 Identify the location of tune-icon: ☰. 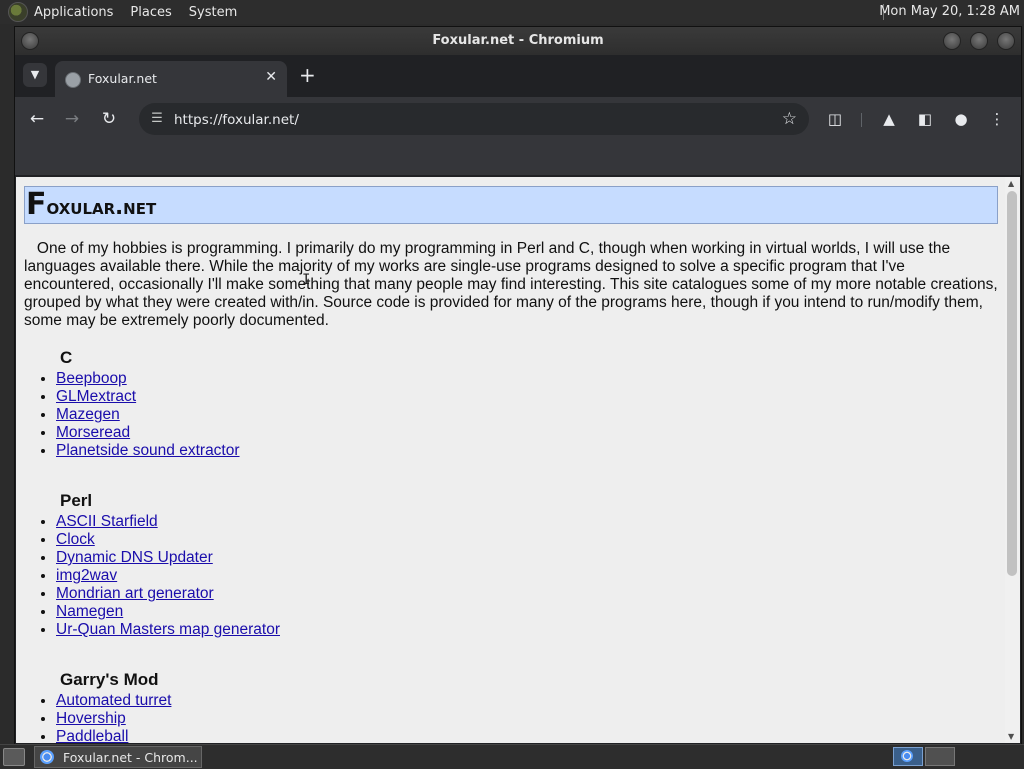
(157, 119).